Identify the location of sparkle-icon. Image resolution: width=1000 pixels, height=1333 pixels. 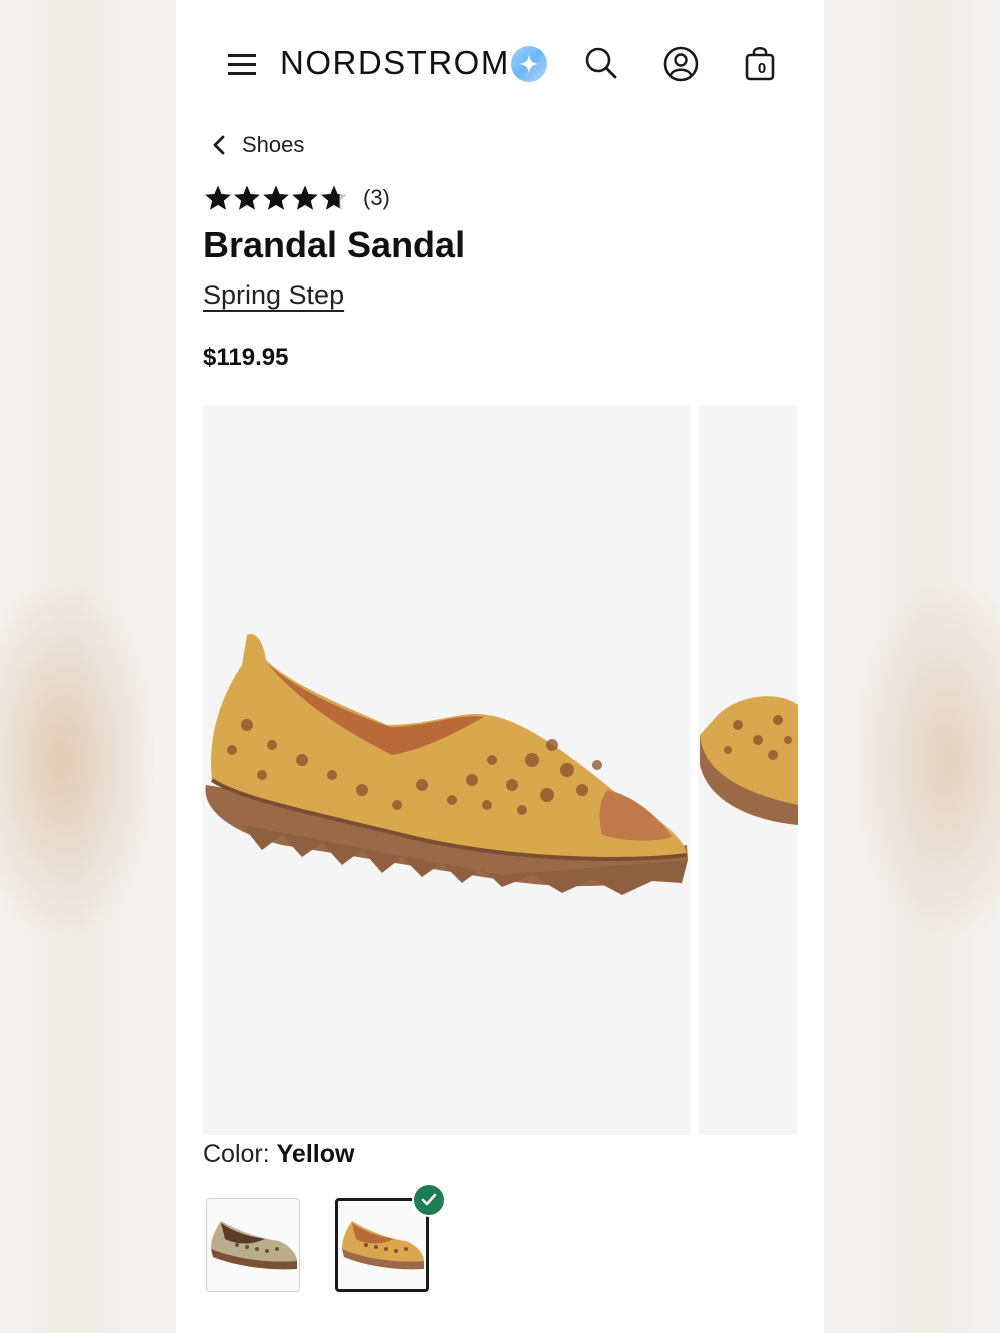
(529, 64).